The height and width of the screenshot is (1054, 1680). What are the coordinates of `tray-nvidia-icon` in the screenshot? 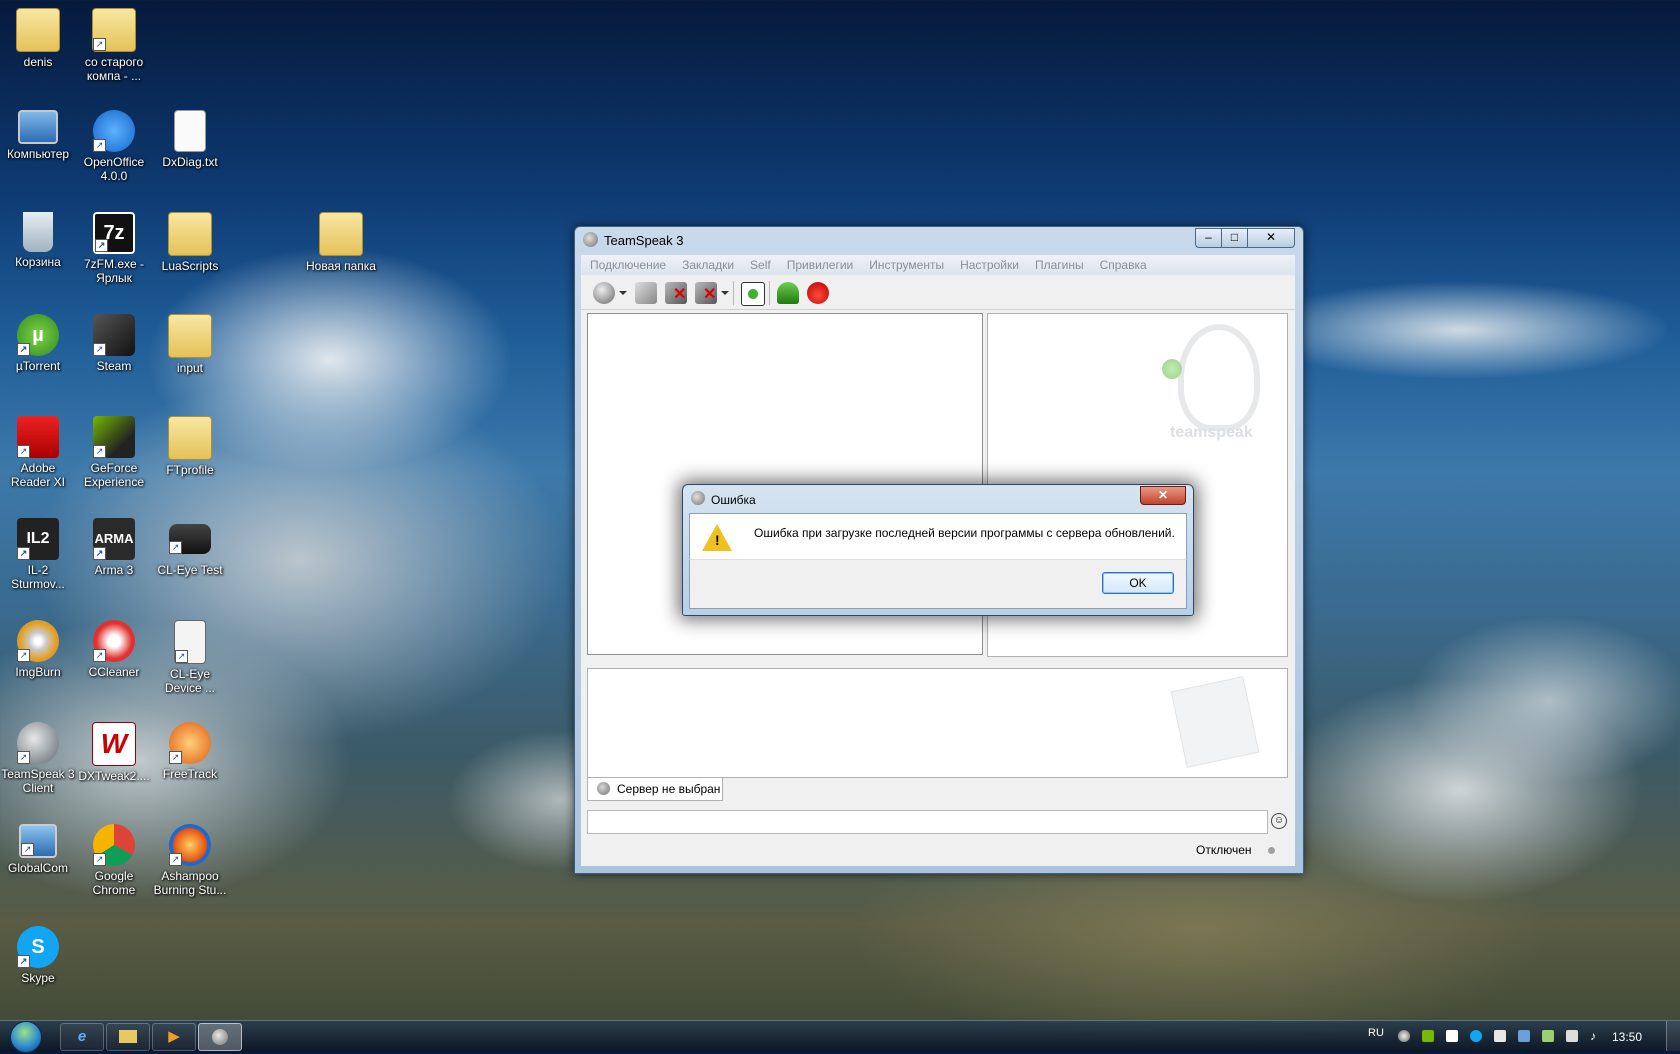 It's located at (1428, 1036).